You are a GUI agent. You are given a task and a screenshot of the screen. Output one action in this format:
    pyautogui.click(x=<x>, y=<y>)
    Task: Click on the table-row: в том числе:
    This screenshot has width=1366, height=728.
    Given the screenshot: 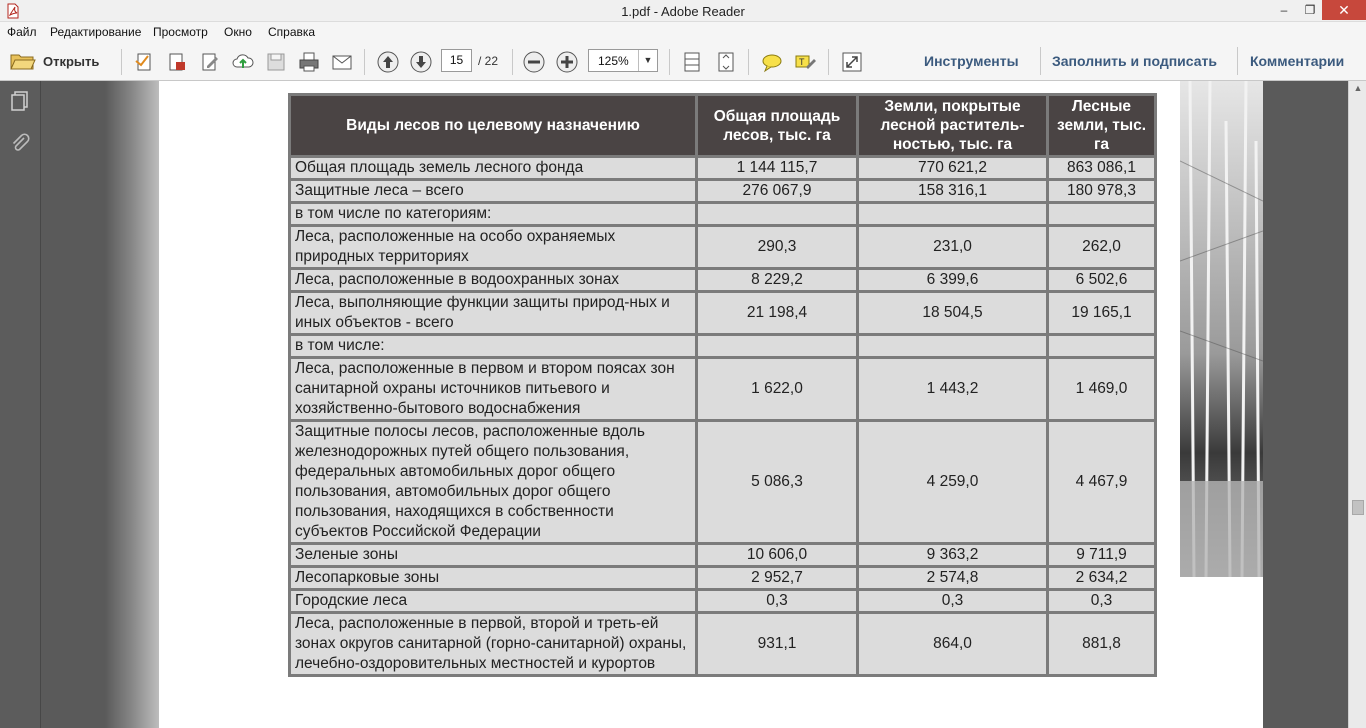 What is the action you would take?
    pyautogui.click(x=722, y=346)
    